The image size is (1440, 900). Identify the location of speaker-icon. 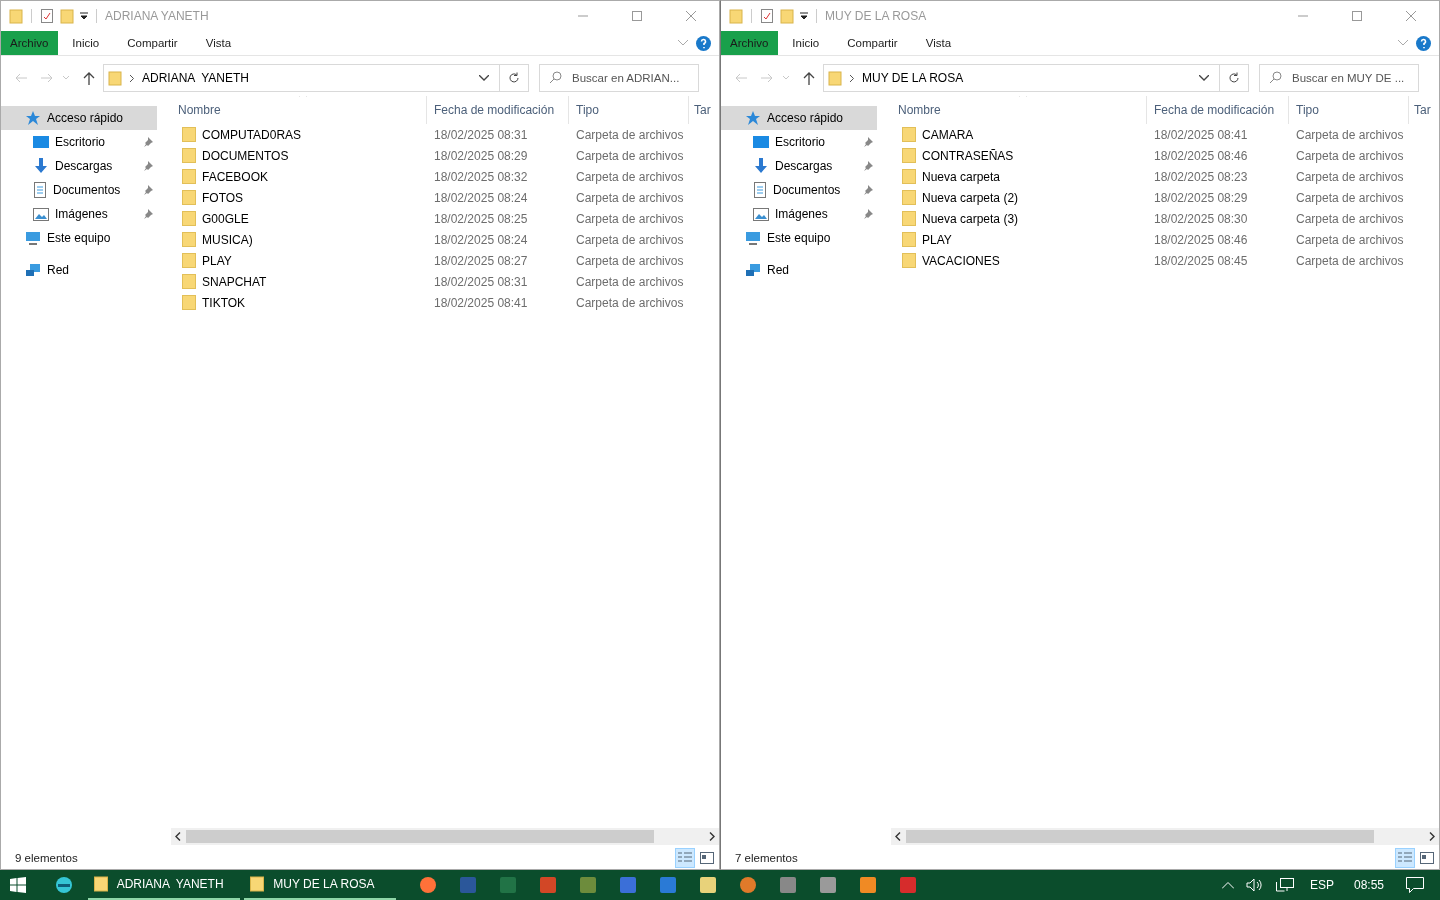
(1254, 885).